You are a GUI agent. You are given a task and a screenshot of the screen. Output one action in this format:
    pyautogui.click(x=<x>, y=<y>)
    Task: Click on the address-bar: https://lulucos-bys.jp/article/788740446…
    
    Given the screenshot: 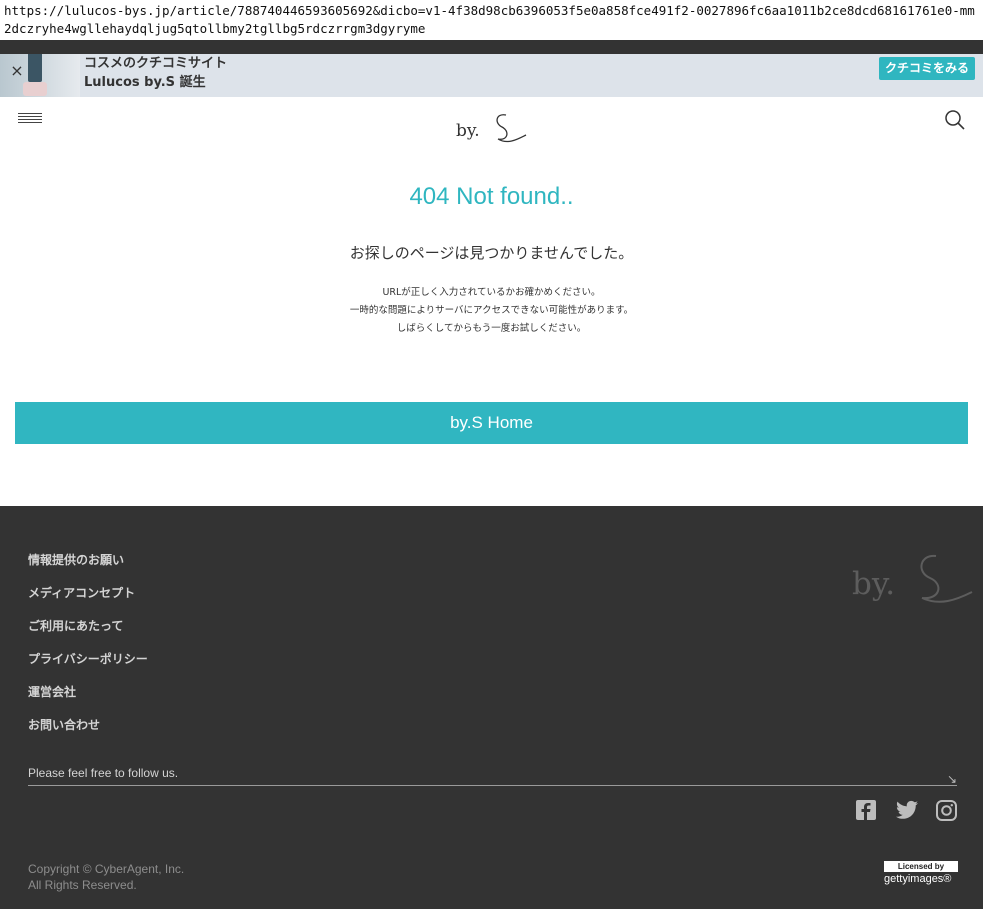 What is the action you would take?
    pyautogui.click(x=491, y=20)
    